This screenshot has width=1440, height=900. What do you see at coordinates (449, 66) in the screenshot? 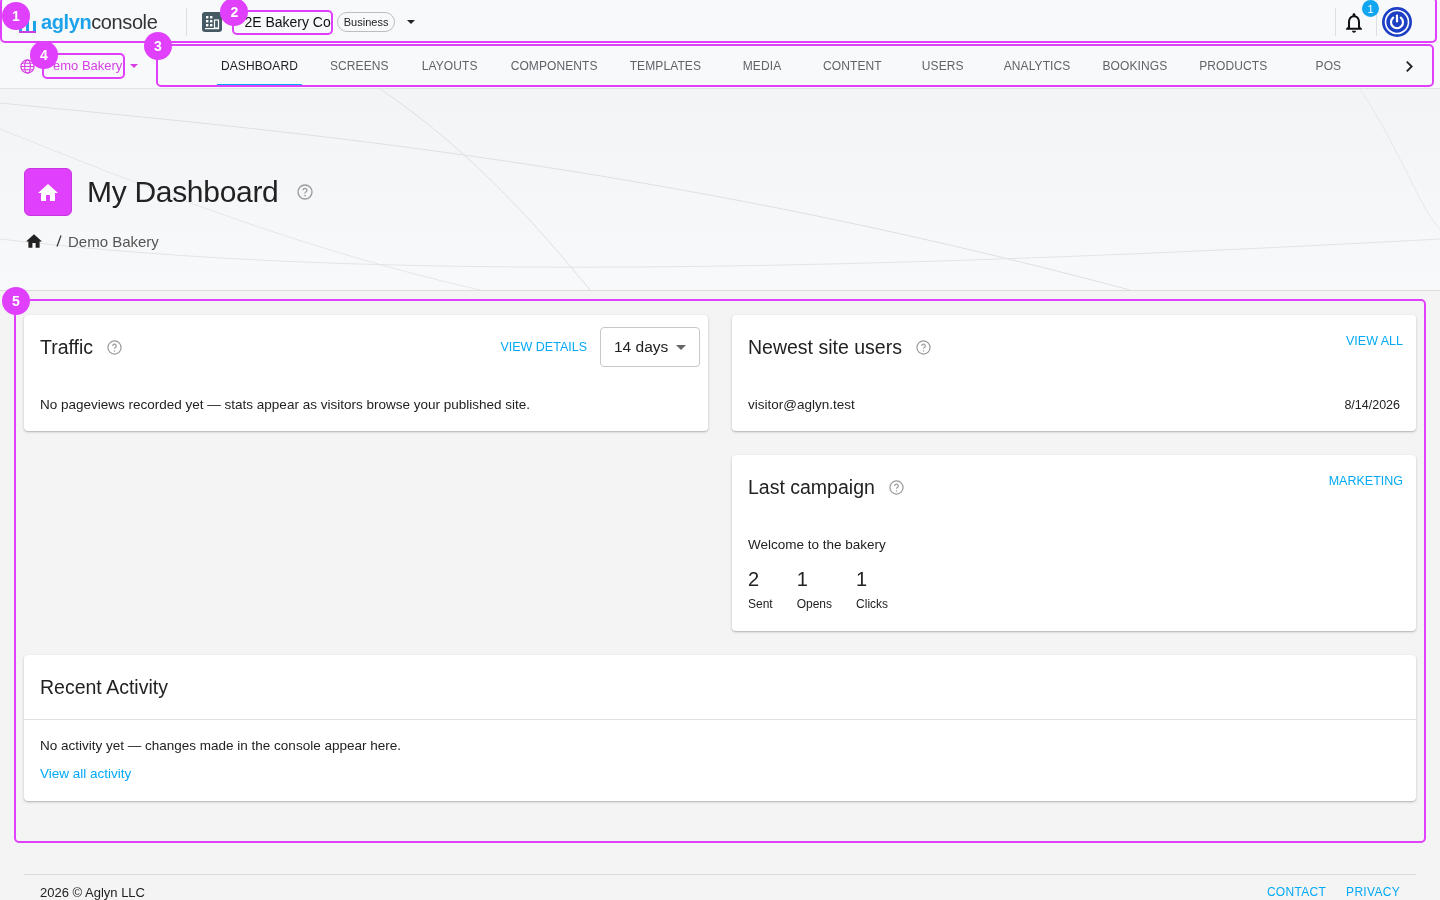
I see `nav-tab: LAYOUTS` at bounding box center [449, 66].